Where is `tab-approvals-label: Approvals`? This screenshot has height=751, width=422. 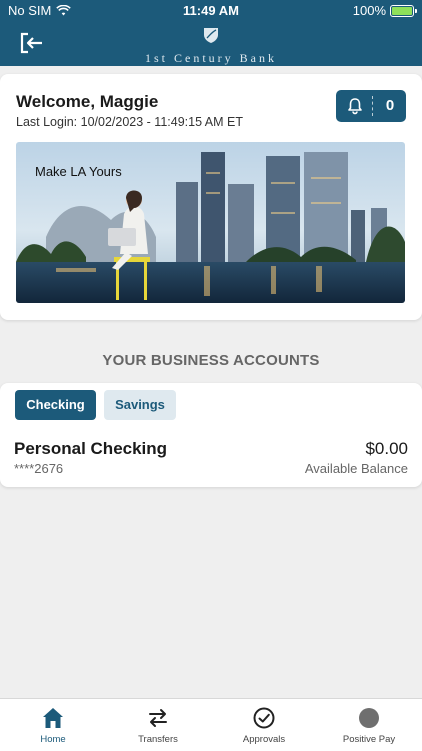 tab-approvals-label: Approvals is located at coordinates (264, 739).